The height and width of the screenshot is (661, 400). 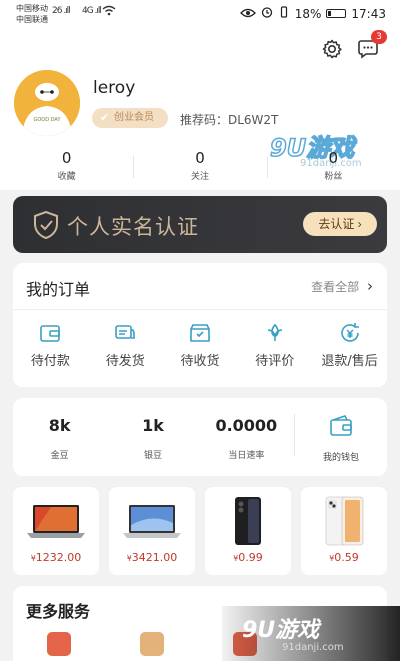 What do you see at coordinates (344, 521) in the screenshot?
I see `phone-white-icon` at bounding box center [344, 521].